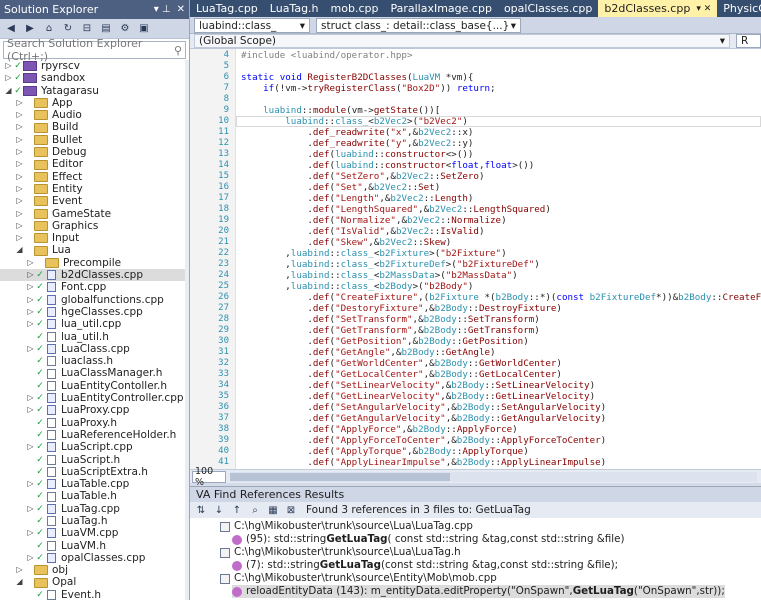  Describe the element at coordinates (93, 410) in the screenshot. I see `tree-item: ▷ ✓ LuaProxy.cpp` at that location.